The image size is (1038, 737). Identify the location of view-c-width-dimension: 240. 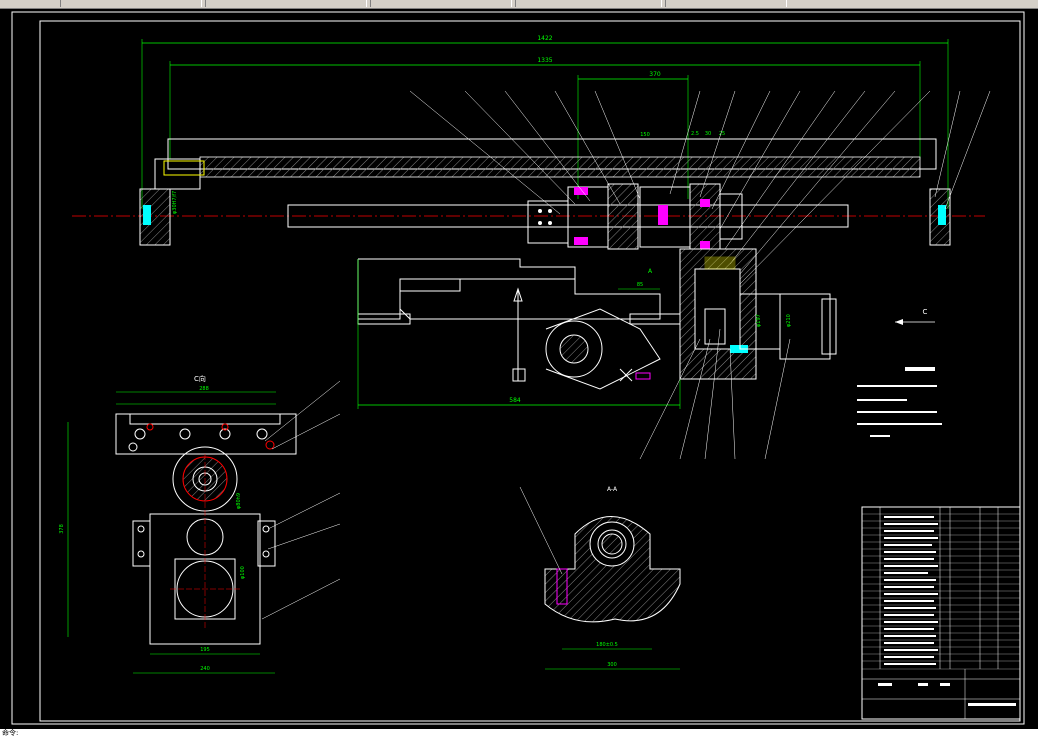
(205, 669).